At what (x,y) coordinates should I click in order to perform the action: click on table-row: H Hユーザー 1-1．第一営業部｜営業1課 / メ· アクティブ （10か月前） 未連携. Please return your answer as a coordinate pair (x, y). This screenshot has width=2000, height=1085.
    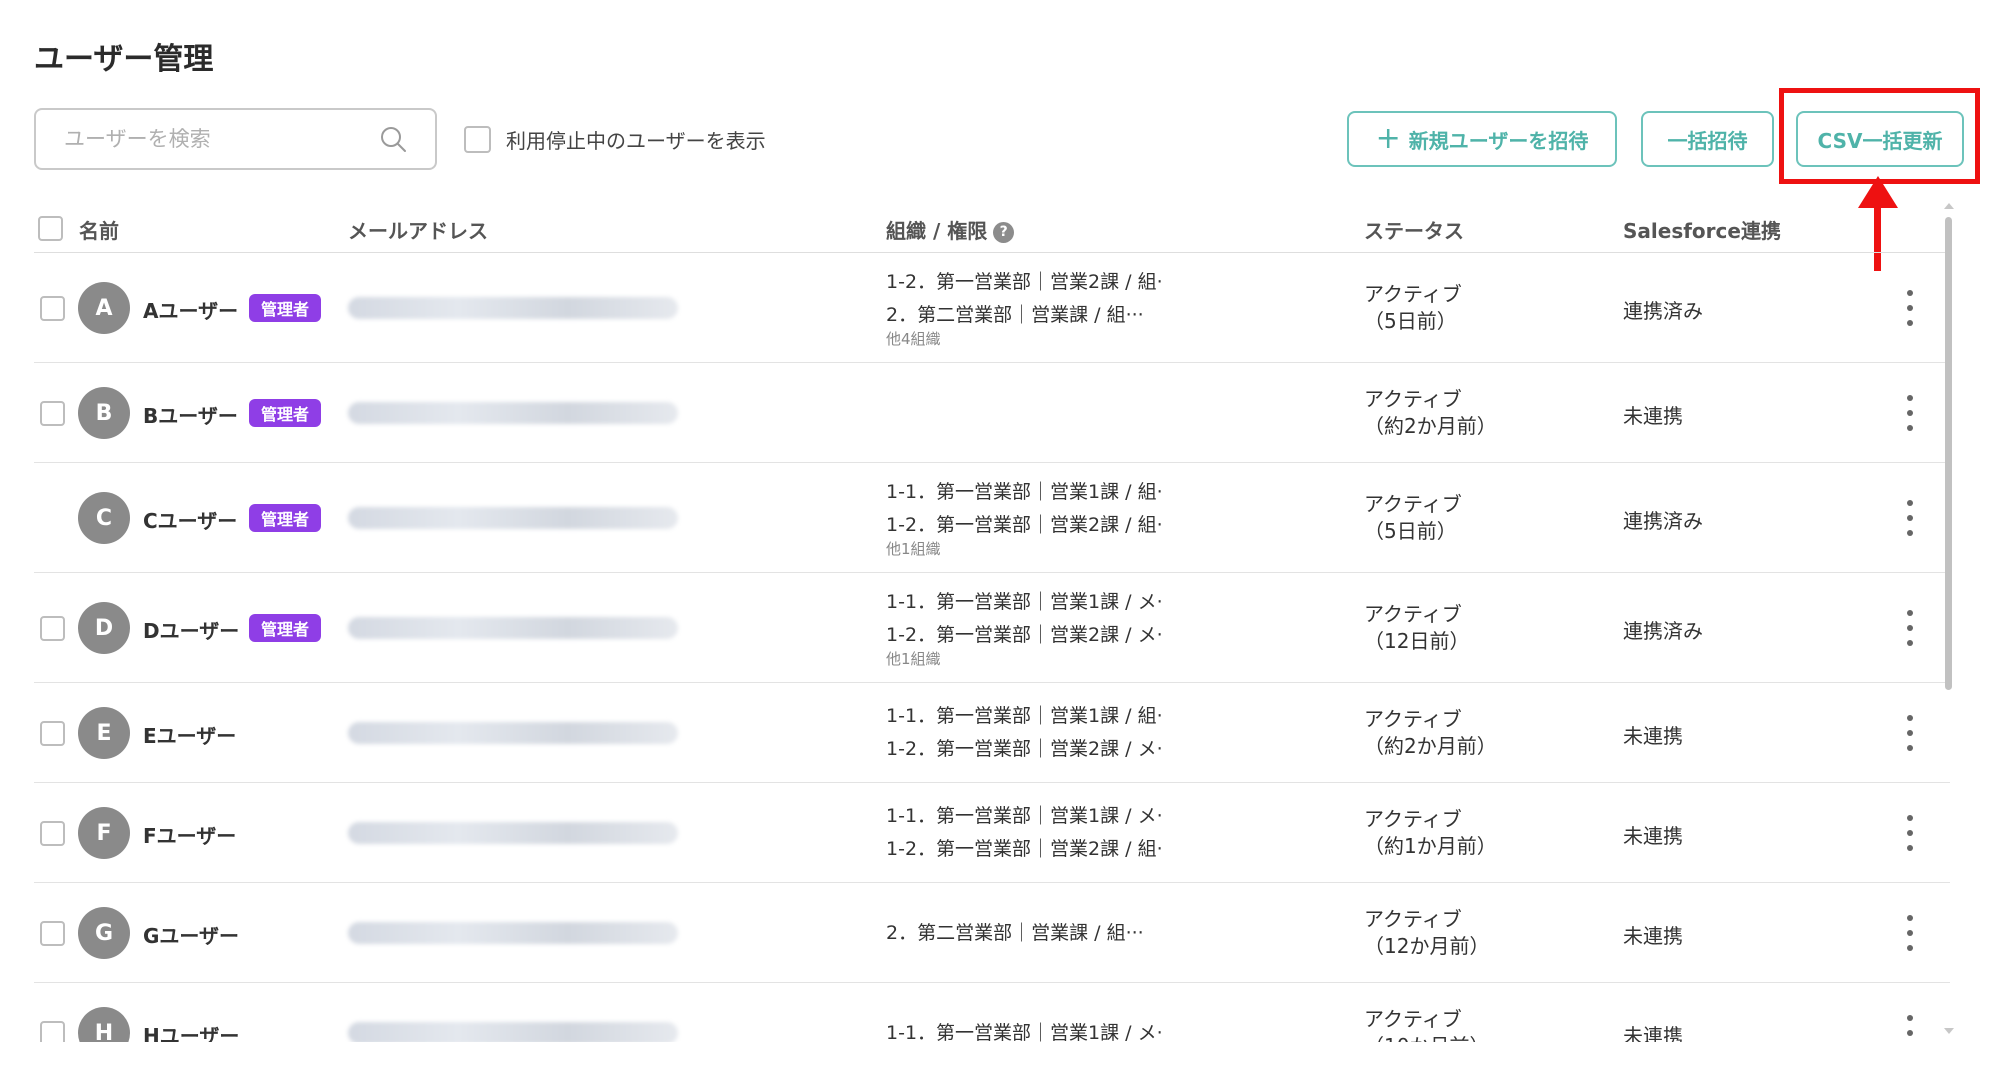
    Looking at the image, I should click on (992, 1012).